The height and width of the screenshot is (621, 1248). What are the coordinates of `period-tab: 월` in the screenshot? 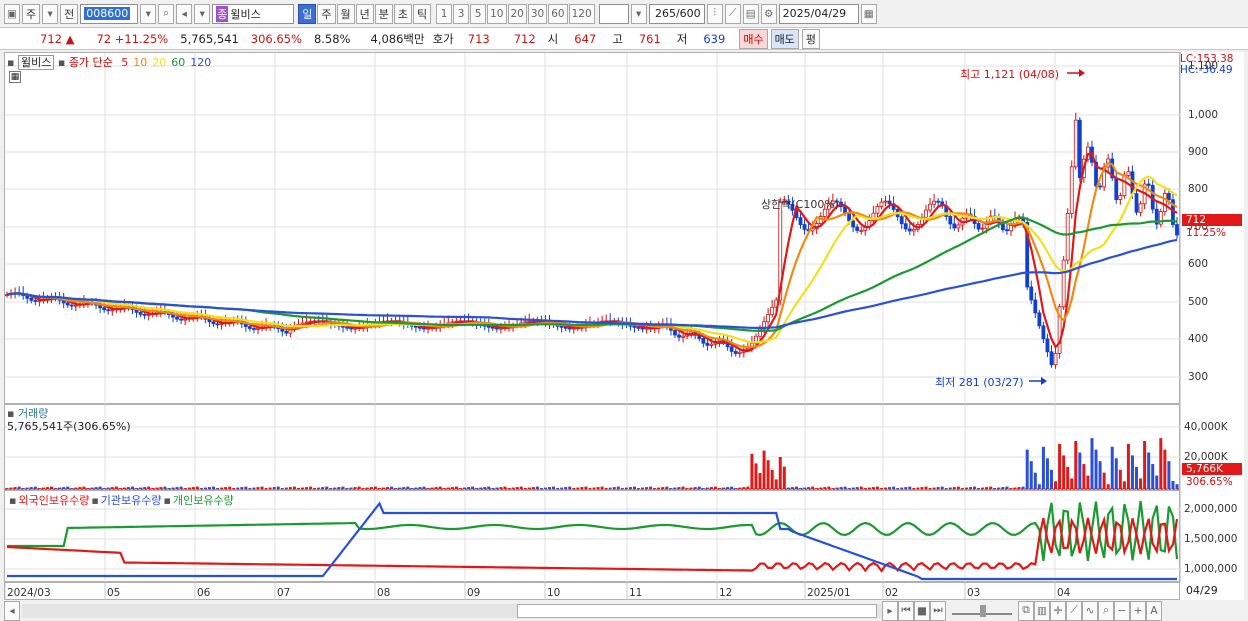 It's located at (345, 13).